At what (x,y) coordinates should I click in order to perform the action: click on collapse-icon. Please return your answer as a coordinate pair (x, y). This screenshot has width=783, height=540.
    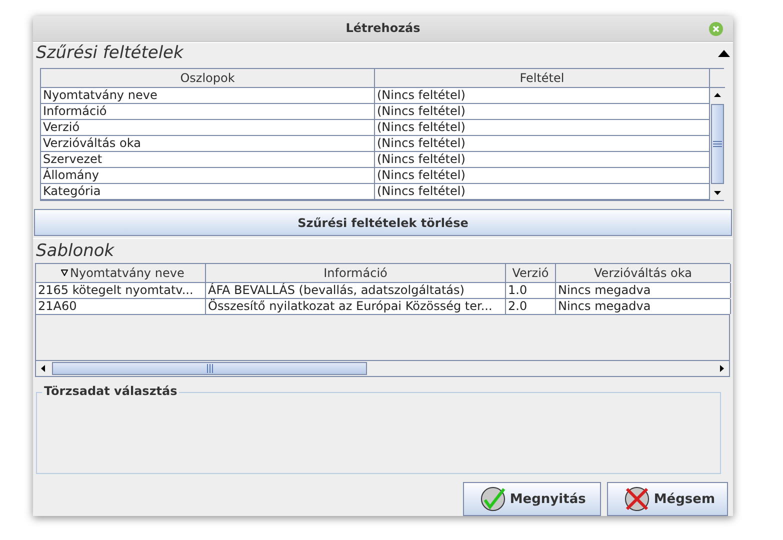
    Looking at the image, I should click on (724, 53).